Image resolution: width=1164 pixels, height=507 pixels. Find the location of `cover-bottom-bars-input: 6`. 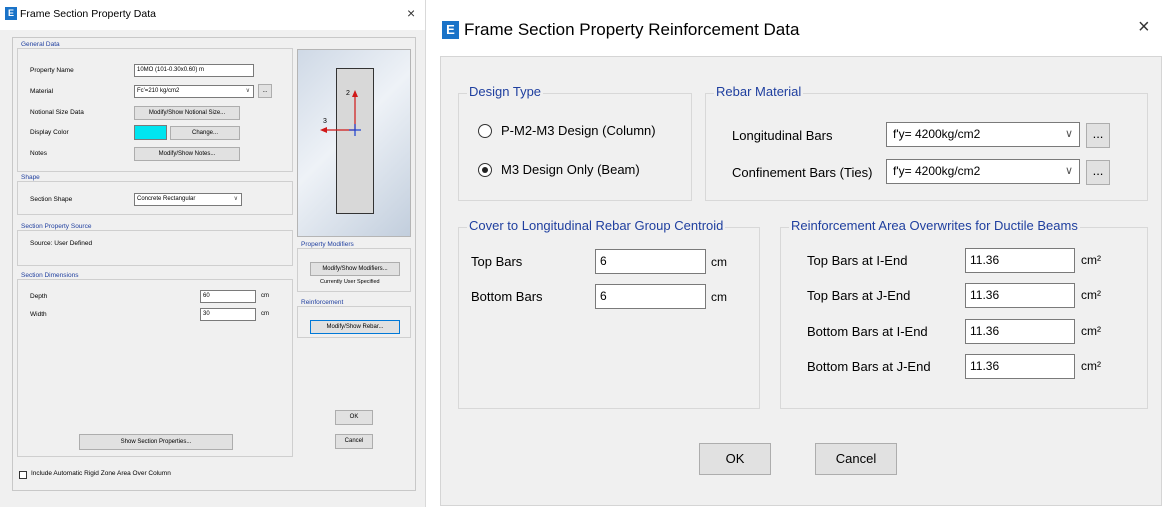

cover-bottom-bars-input: 6 is located at coordinates (650, 296).